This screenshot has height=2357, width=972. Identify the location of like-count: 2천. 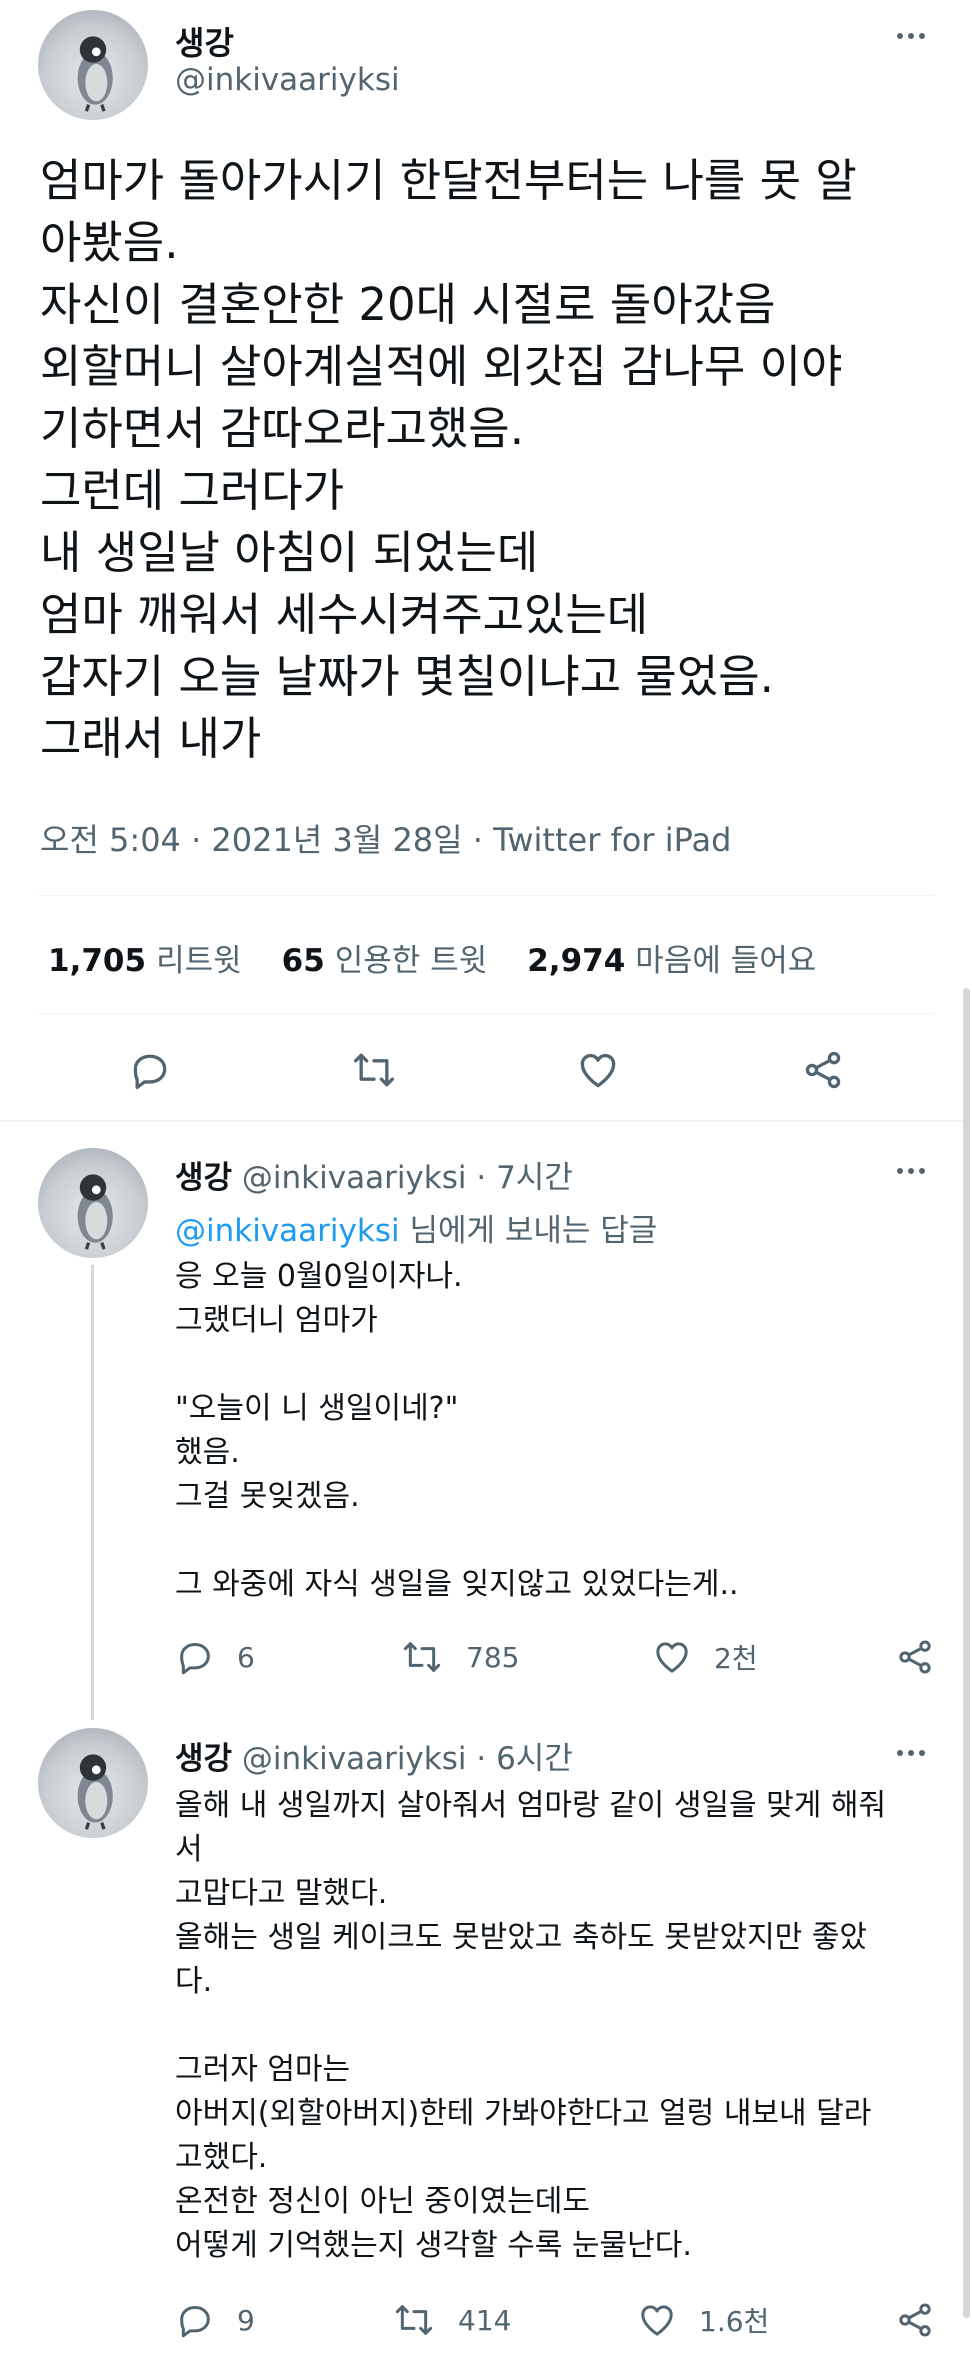
(736, 1658).